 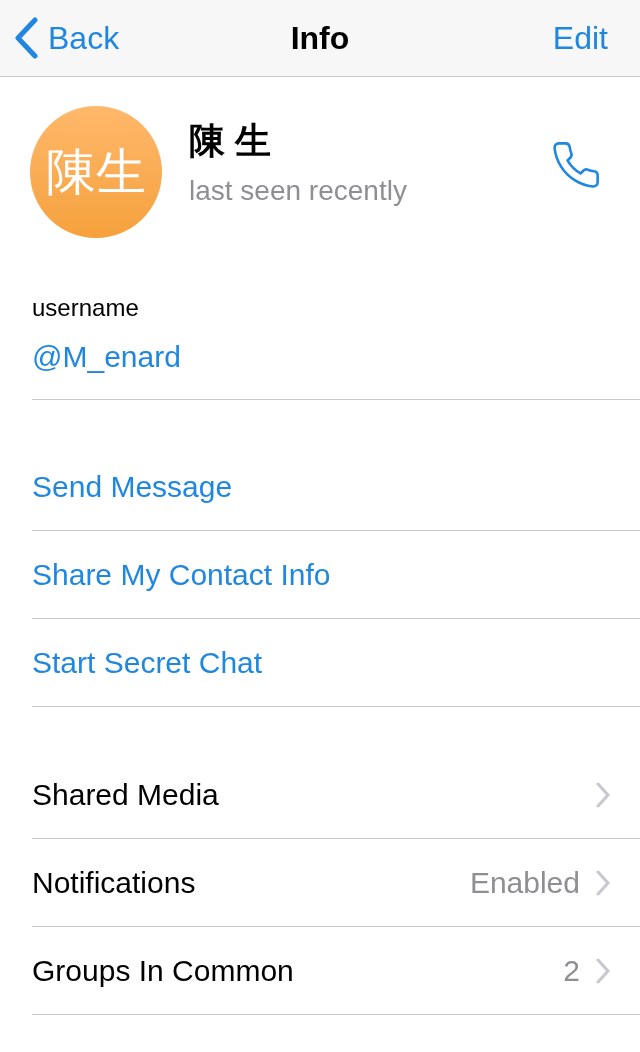 What do you see at coordinates (181, 574) in the screenshot?
I see `action-link: Share My Contact Info` at bounding box center [181, 574].